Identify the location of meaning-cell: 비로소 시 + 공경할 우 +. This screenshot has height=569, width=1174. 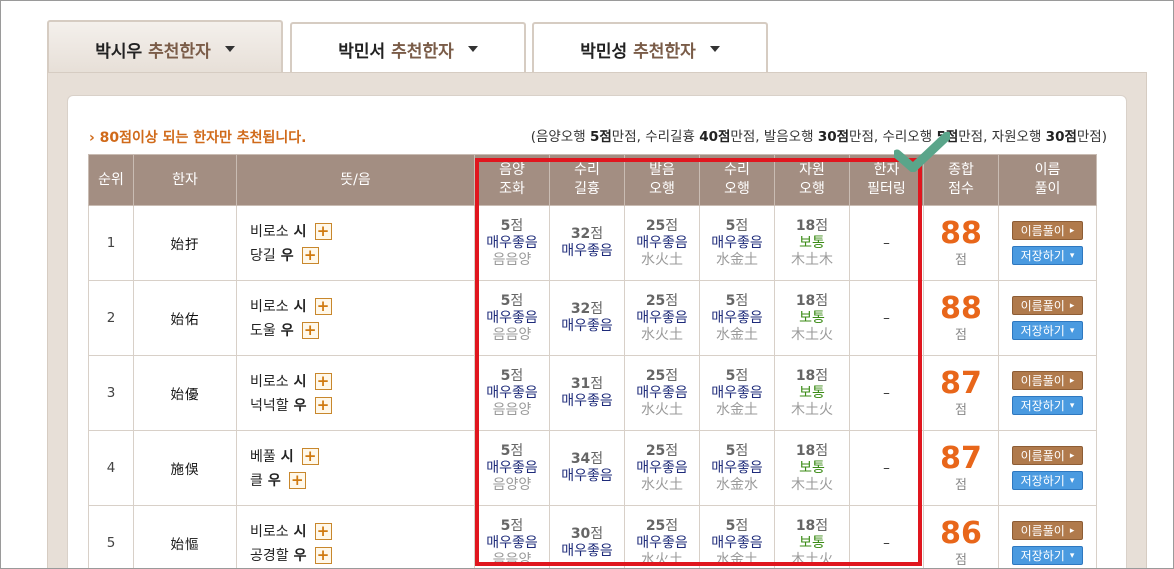
(355, 536).